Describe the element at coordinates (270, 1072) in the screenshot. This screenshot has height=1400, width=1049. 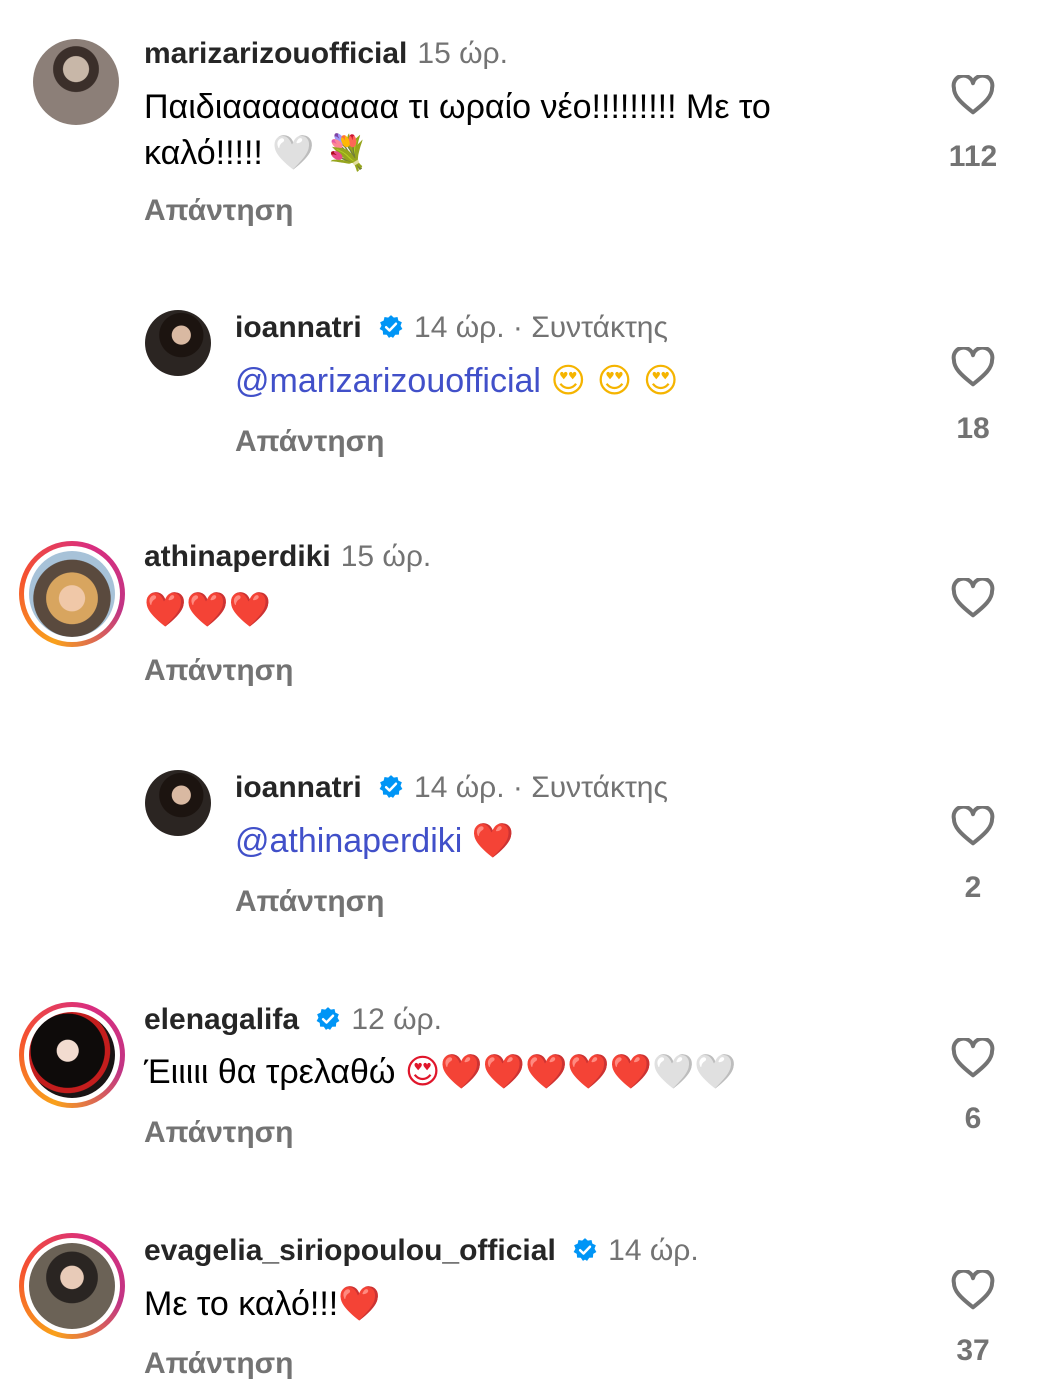
I see `comment-text-body: Έιιιιι θα τρελαθώ` at that location.